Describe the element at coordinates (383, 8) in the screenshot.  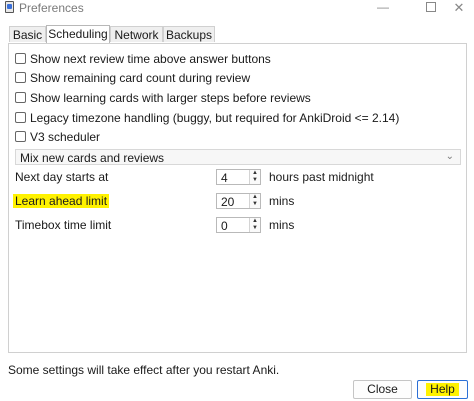
I see `minimize-button: —` at that location.